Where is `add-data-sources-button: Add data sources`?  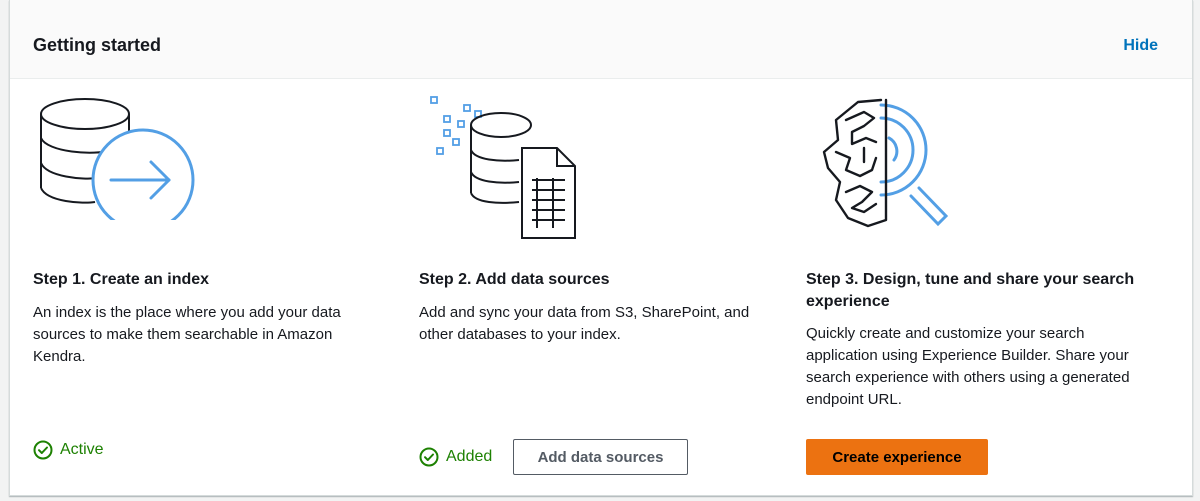
add-data-sources-button: Add data sources is located at coordinates (600, 457).